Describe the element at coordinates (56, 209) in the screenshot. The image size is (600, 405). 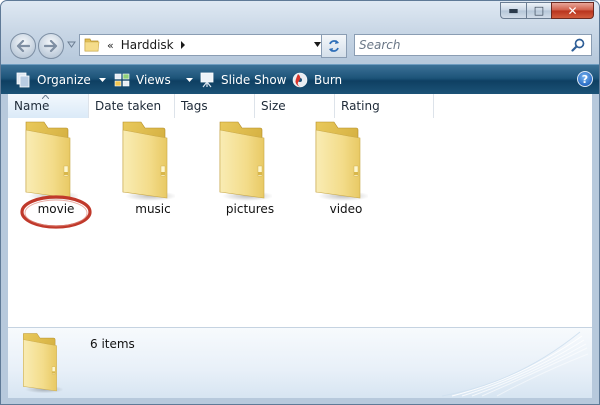
I see `folder-label: movie` at that location.